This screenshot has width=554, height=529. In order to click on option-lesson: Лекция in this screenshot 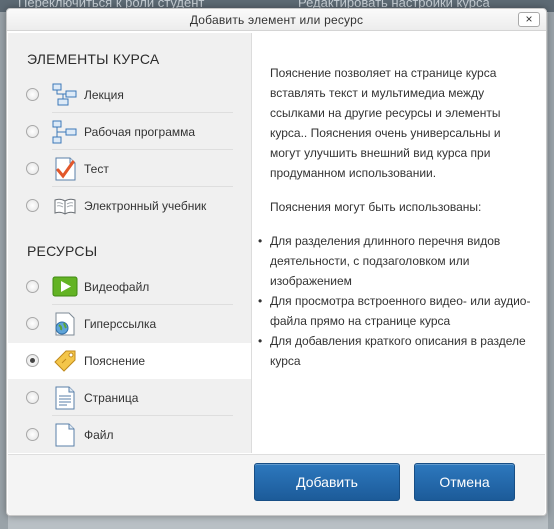, I will do `click(129, 95)`.